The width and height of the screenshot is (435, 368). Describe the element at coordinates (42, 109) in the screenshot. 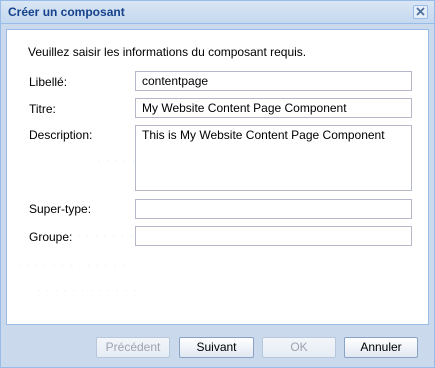

I see `titre-label: Titre:` at that location.